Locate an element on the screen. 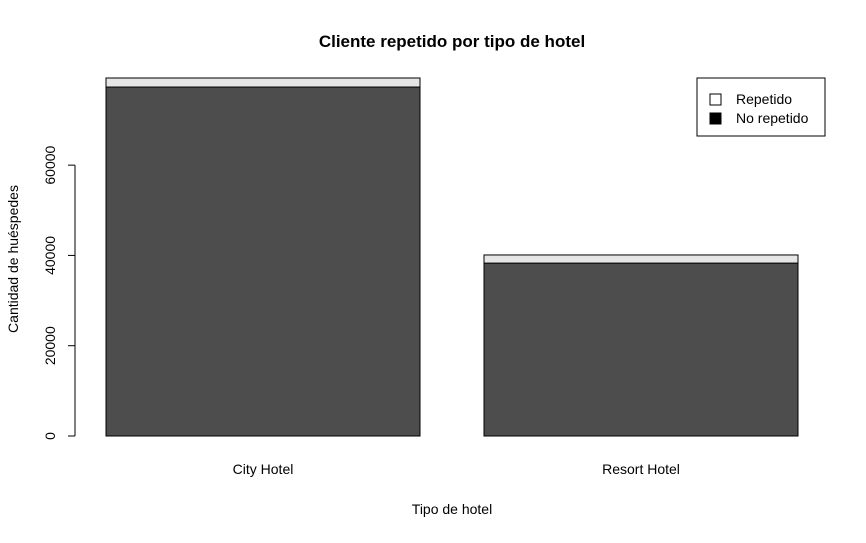  legend-box is located at coordinates (761, 107).